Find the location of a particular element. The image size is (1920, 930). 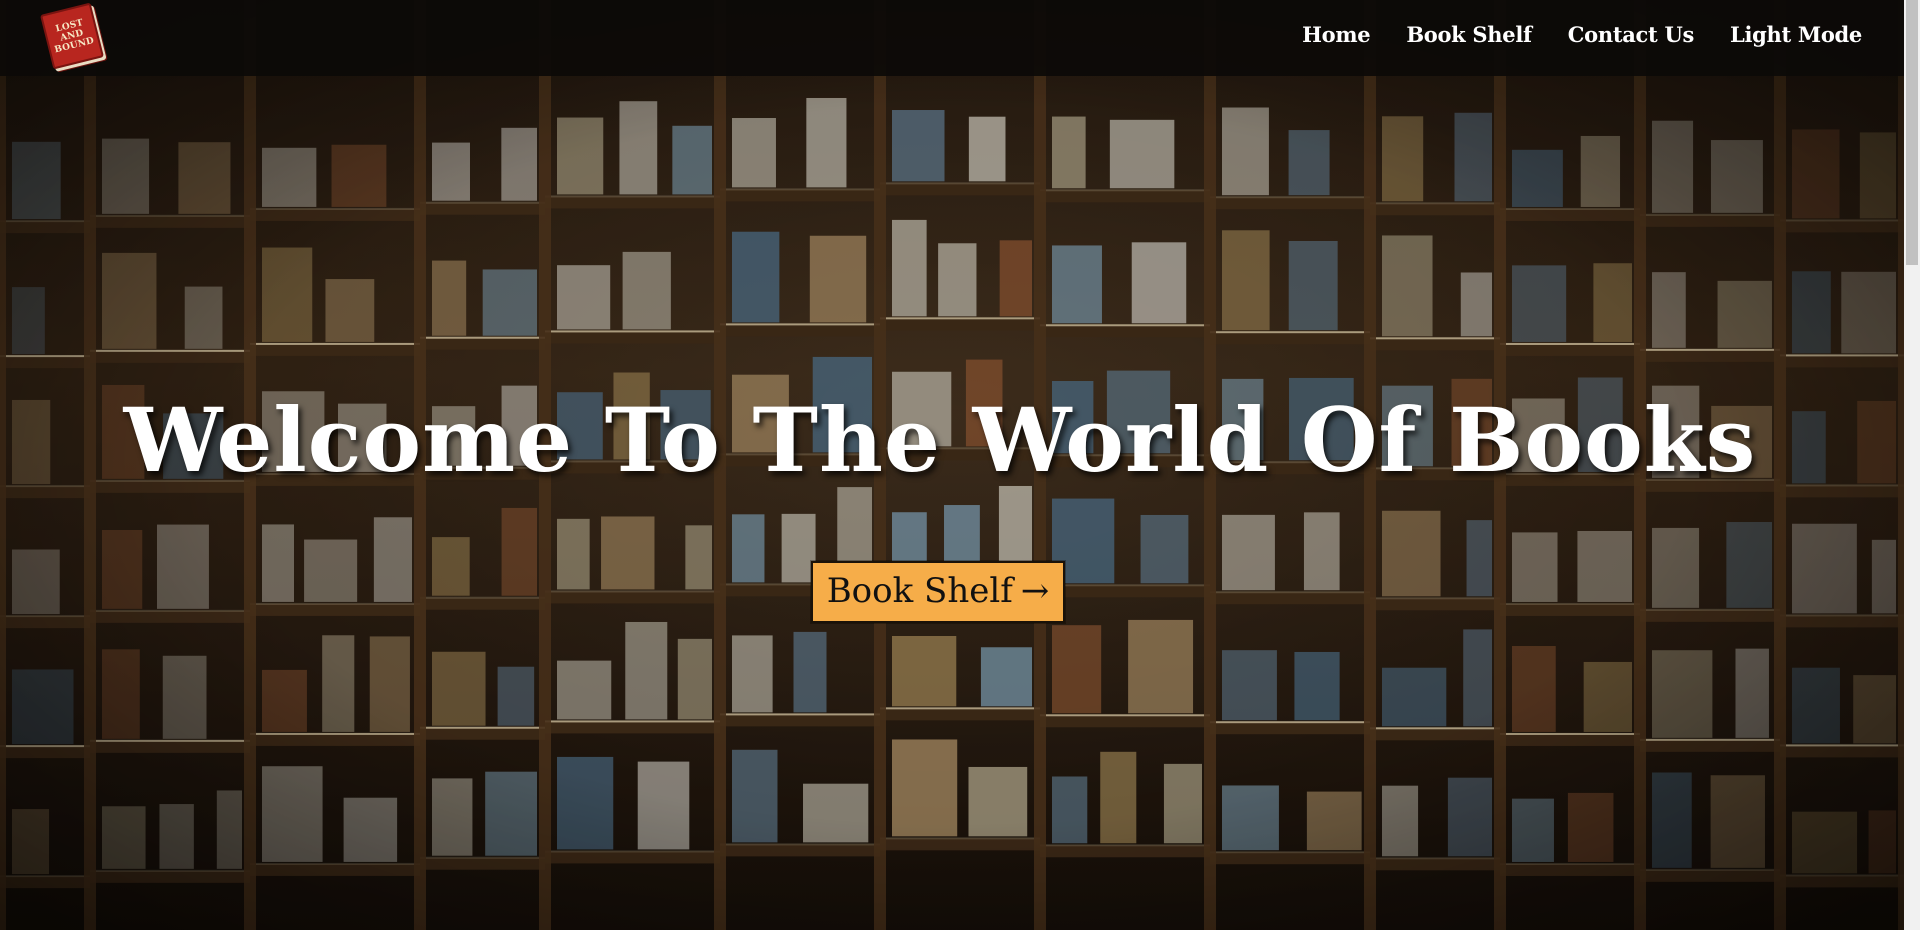

nav-contact-us-link: Contact Us is located at coordinates (1631, 34).